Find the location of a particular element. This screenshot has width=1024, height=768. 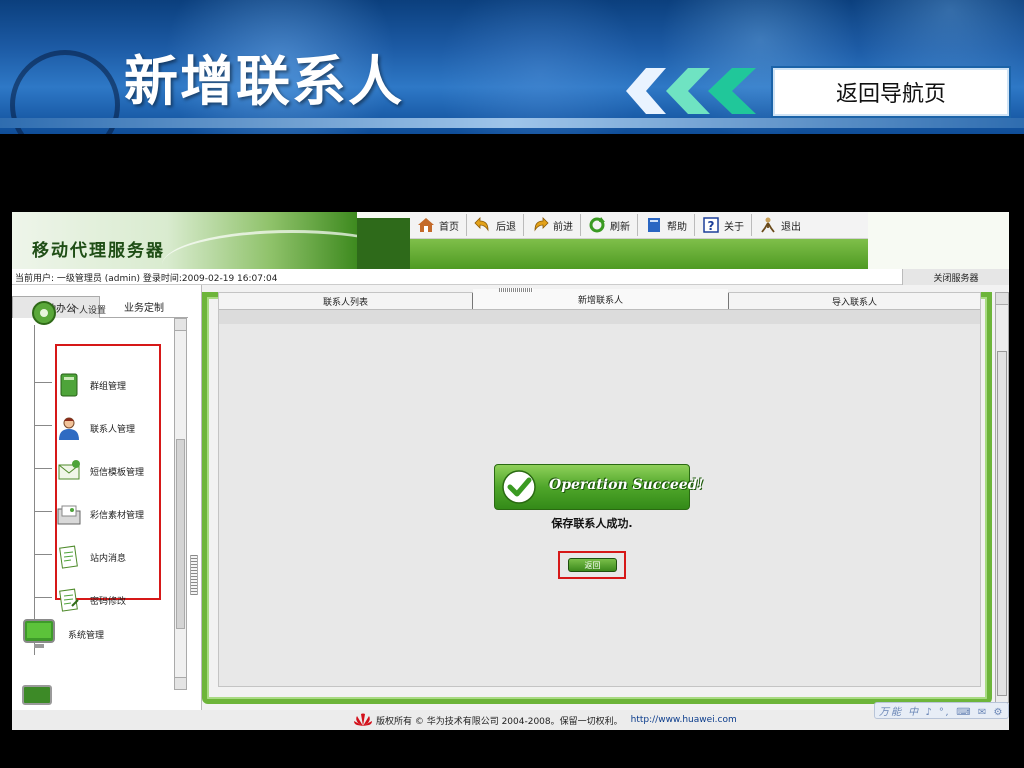

sidebar-item-label: 彩信素材管理 is located at coordinates (117, 515).